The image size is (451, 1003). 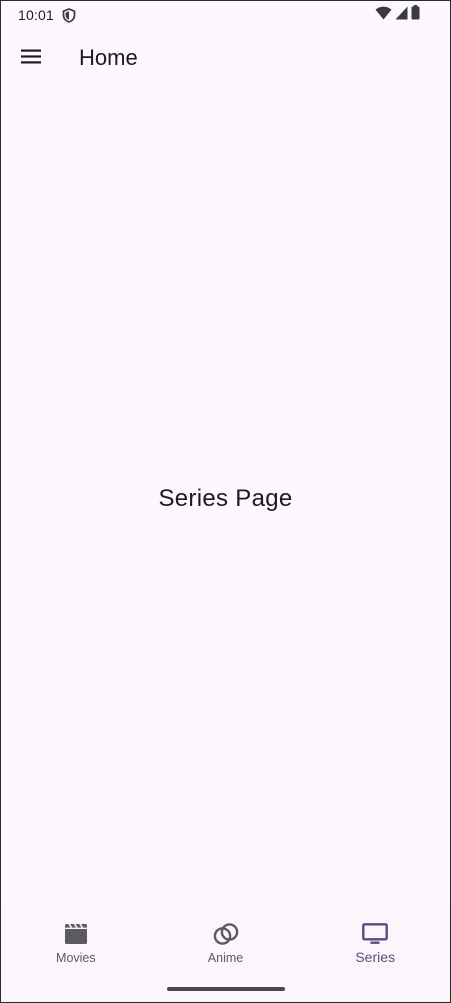 I want to click on clapperboard-icon, so click(x=76, y=934).